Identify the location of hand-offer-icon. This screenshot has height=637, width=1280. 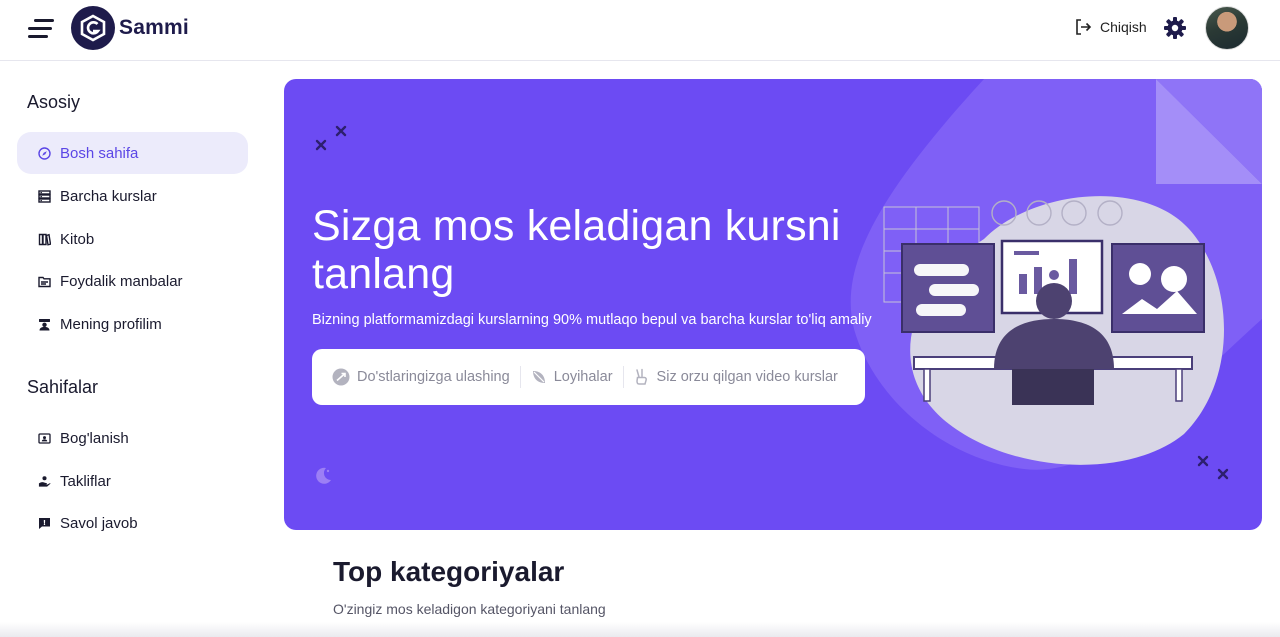
(44, 481).